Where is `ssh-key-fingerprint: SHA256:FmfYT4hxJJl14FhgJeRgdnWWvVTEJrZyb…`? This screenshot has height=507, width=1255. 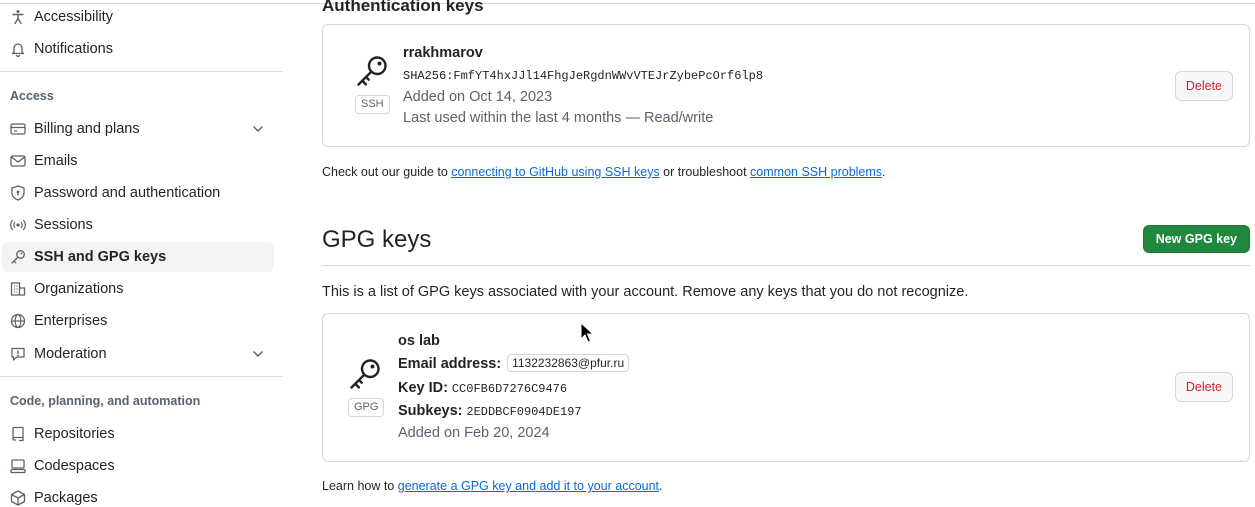
ssh-key-fingerprint: SHA256:FmfYT4hxJJl14FhgJeRgdnWWvVTEJrZyb… is located at coordinates (583, 76).